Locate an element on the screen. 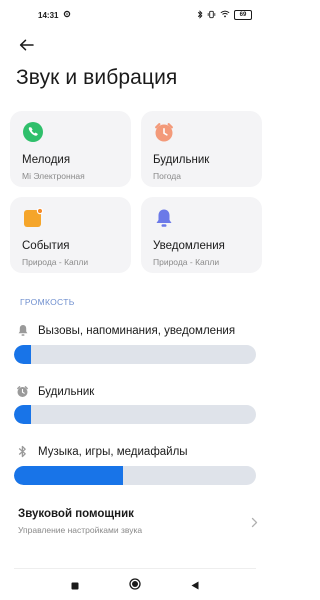 The width and height of the screenshot is (320, 600). volume-label-media: Музыка, игры, медиафайлы is located at coordinates (102, 451).